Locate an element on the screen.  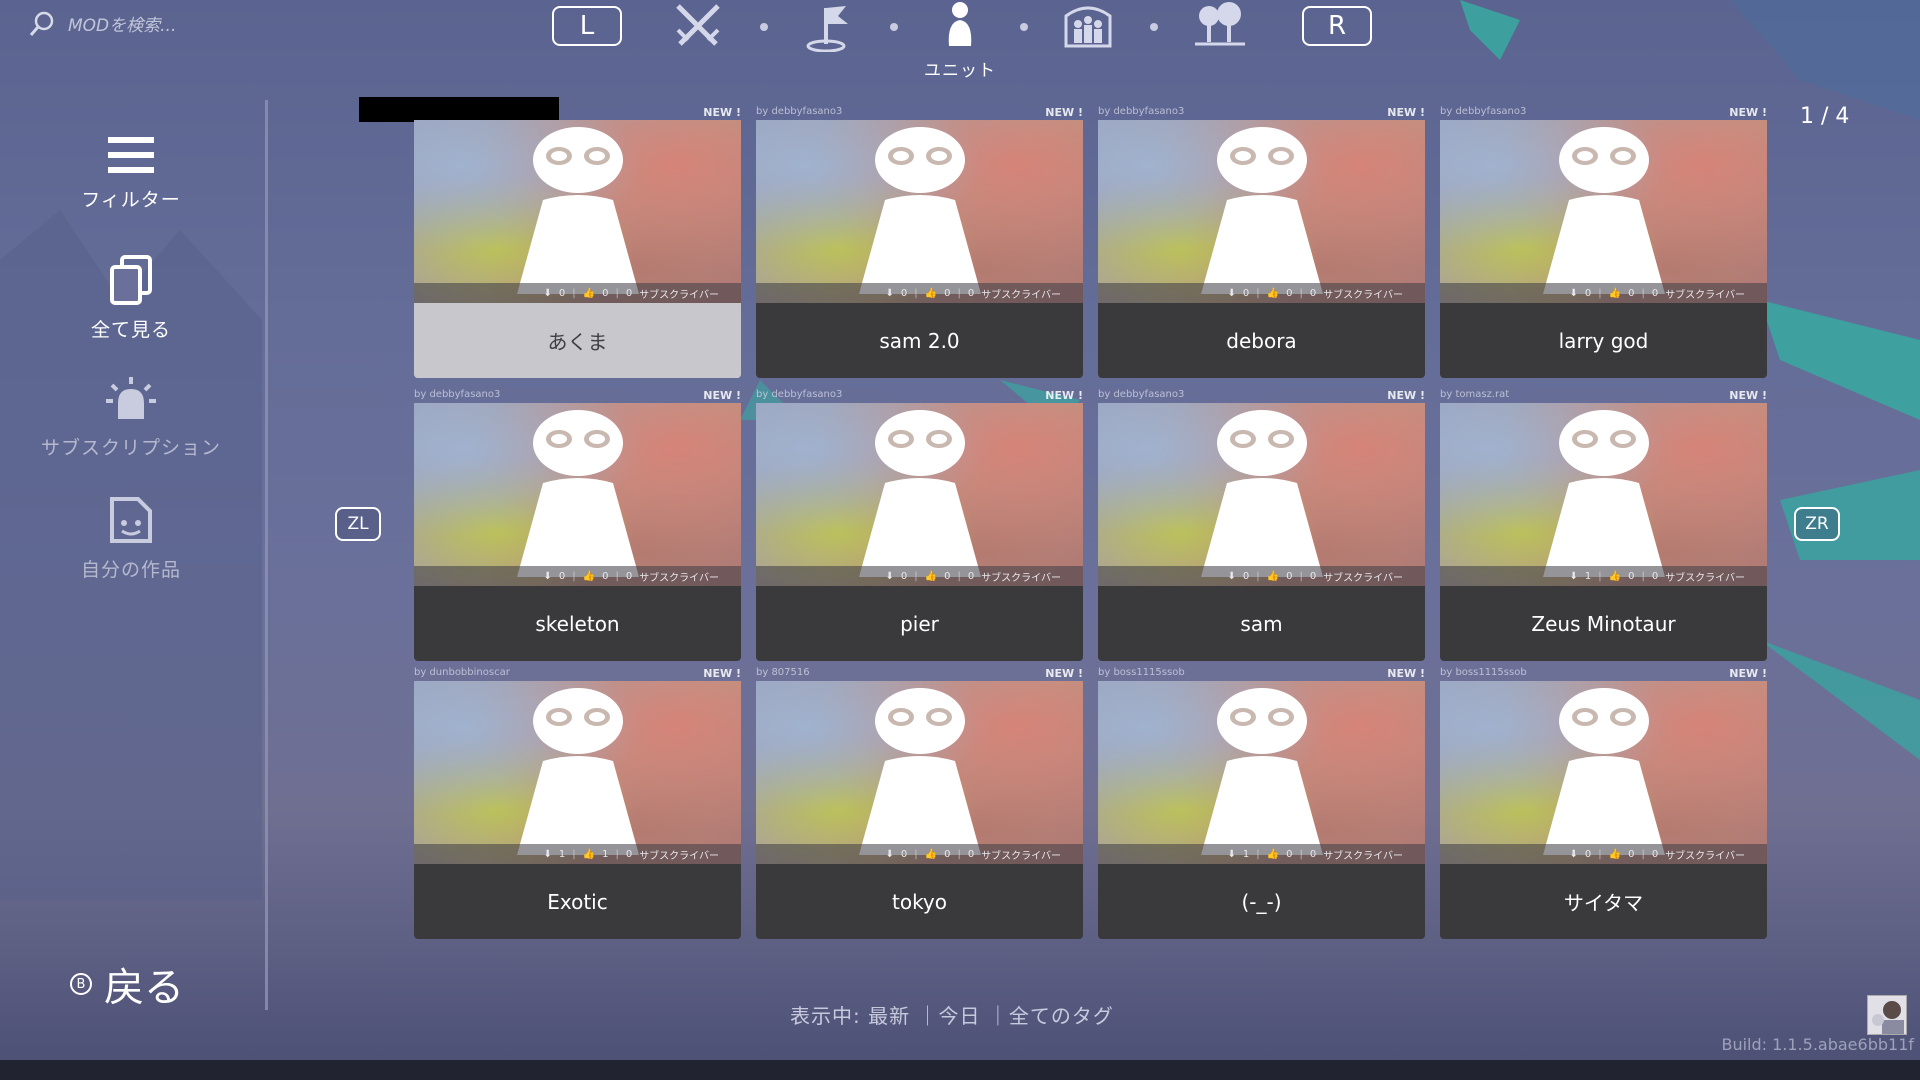
sidebar-item-view-all: 全て見る is located at coordinates (131, 298).